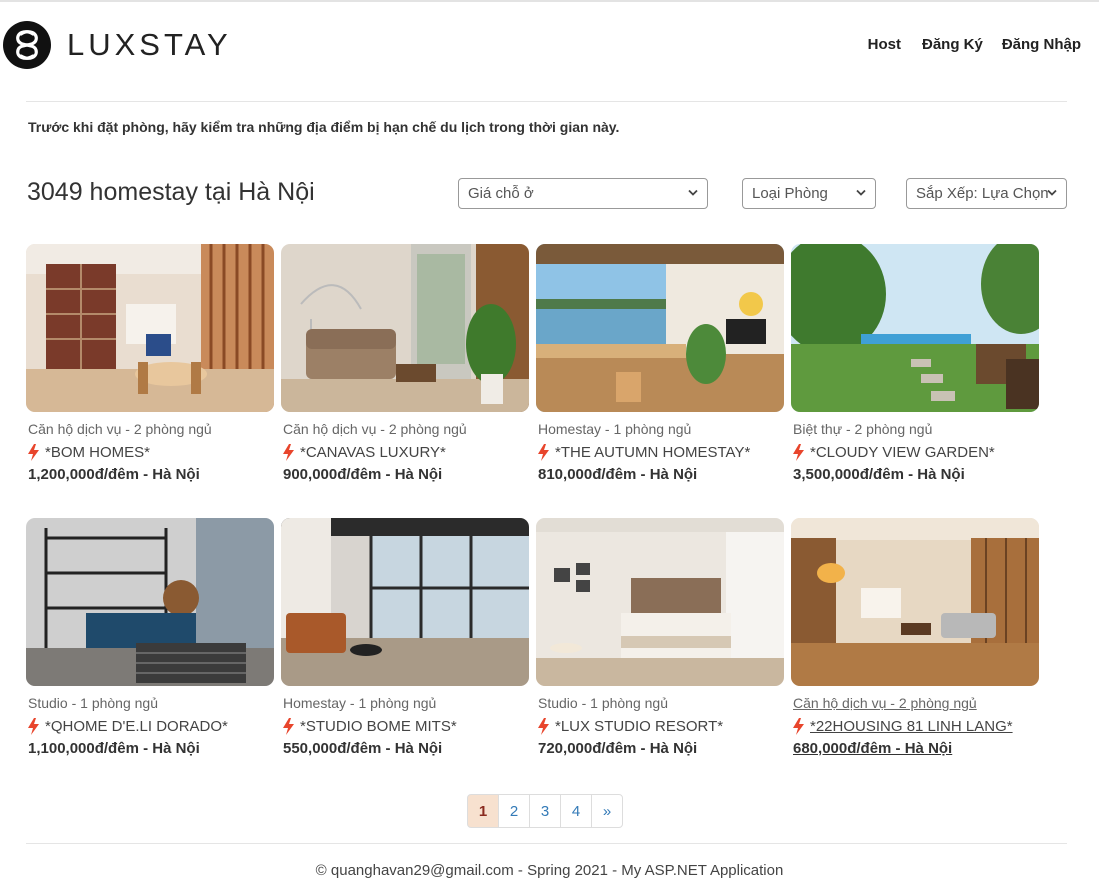 The height and width of the screenshot is (889, 1099). What do you see at coordinates (576, 811) in the screenshot?
I see `page-4-button: 4` at bounding box center [576, 811].